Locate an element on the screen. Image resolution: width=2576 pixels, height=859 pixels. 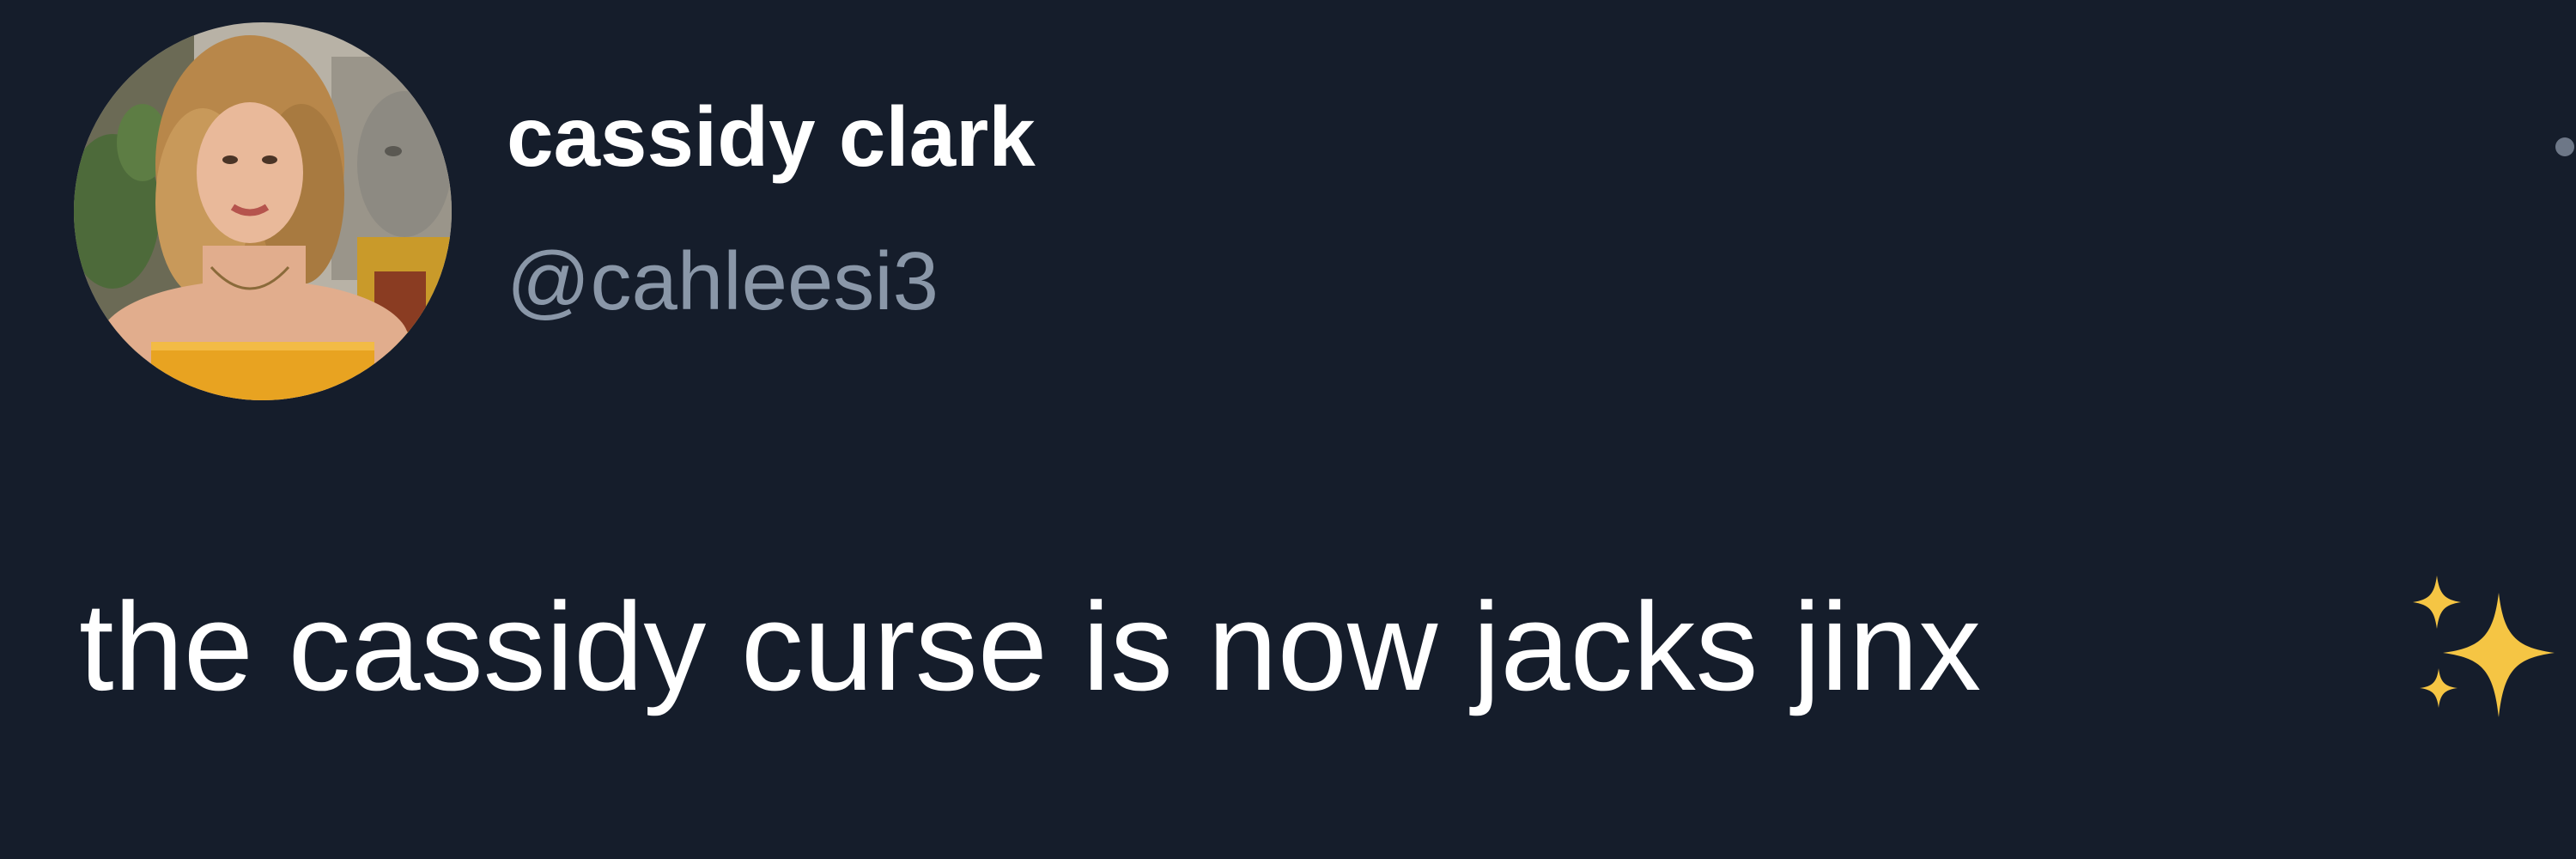
sparkles-icon is located at coordinates (2481, 653).